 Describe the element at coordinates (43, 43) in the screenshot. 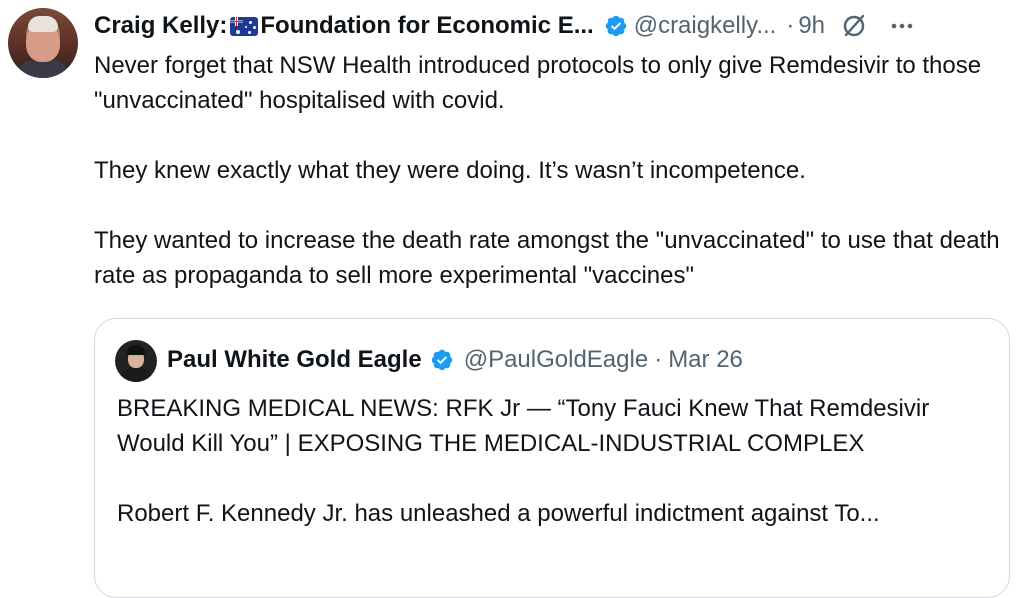

I see `avatar` at that location.